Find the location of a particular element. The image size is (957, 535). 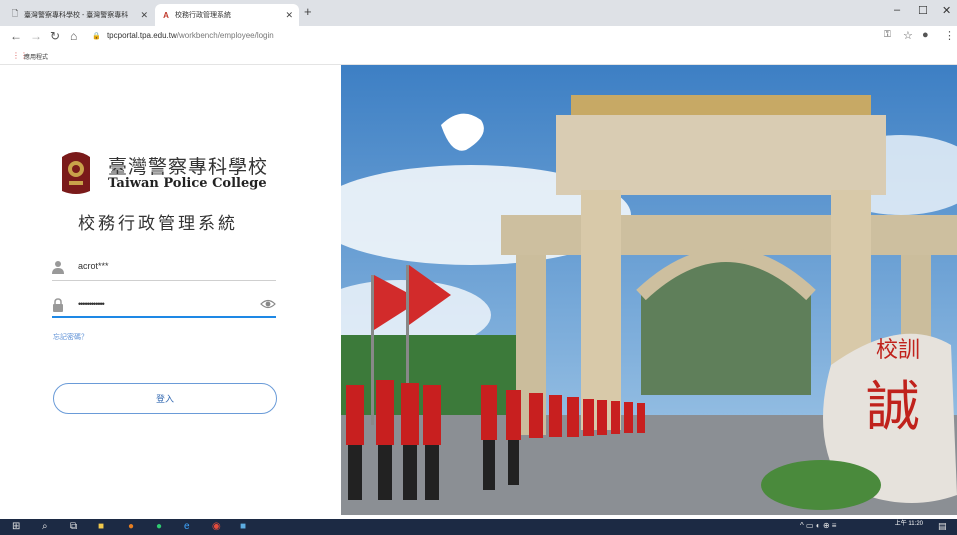

notification-icon: ▤ is located at coordinates (942, 526).